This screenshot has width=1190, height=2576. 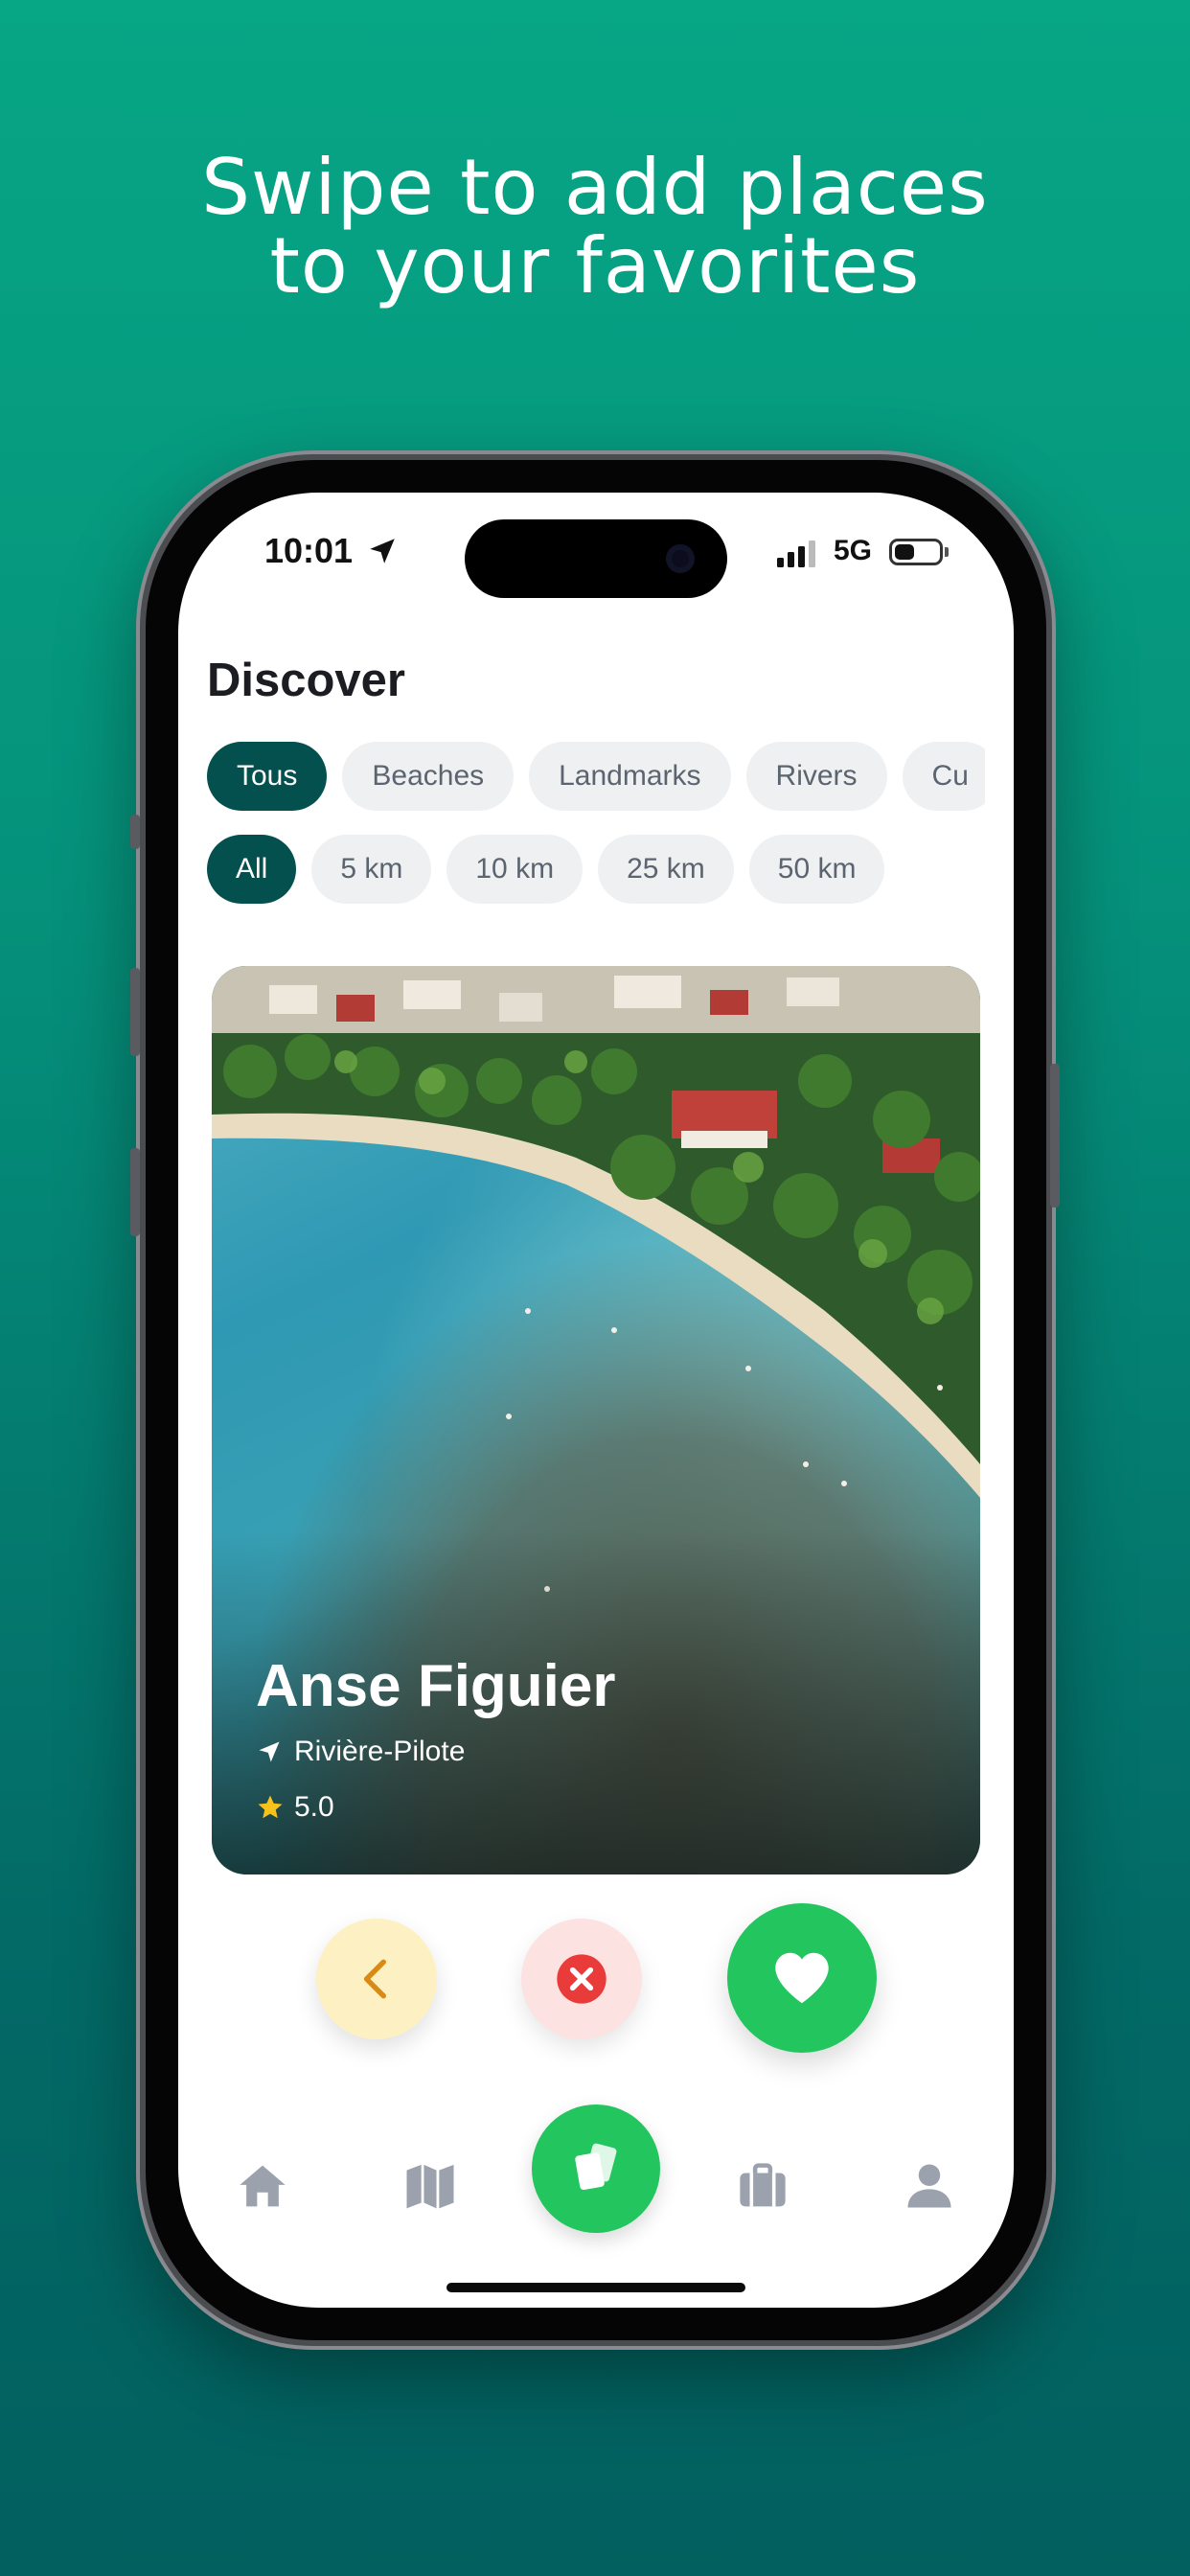 What do you see at coordinates (271, 1807) in the screenshot?
I see `star-icon` at bounding box center [271, 1807].